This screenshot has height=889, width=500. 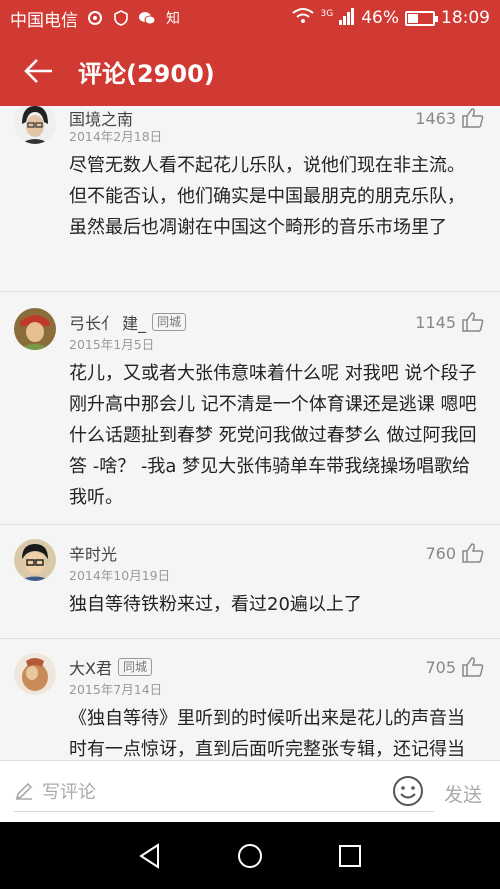 I want to click on like-count: 1463, so click(x=435, y=118).